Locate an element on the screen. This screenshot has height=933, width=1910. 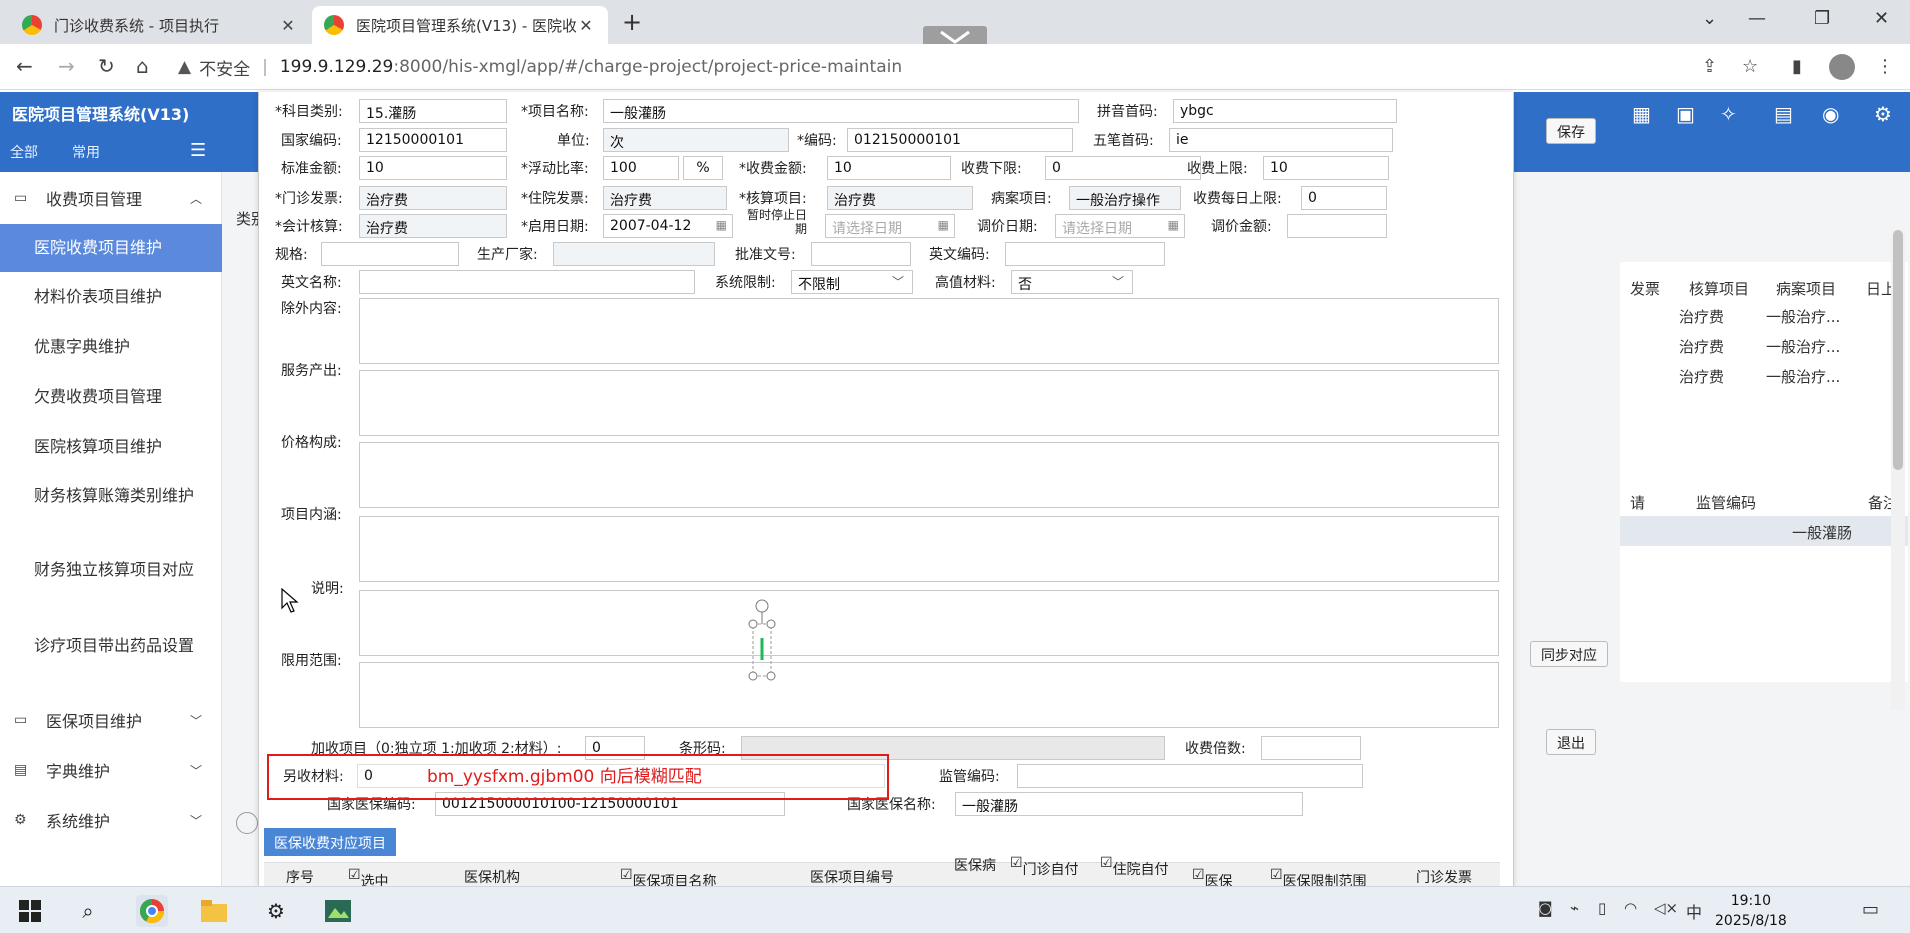
english-name-field is located at coordinates (527, 282).